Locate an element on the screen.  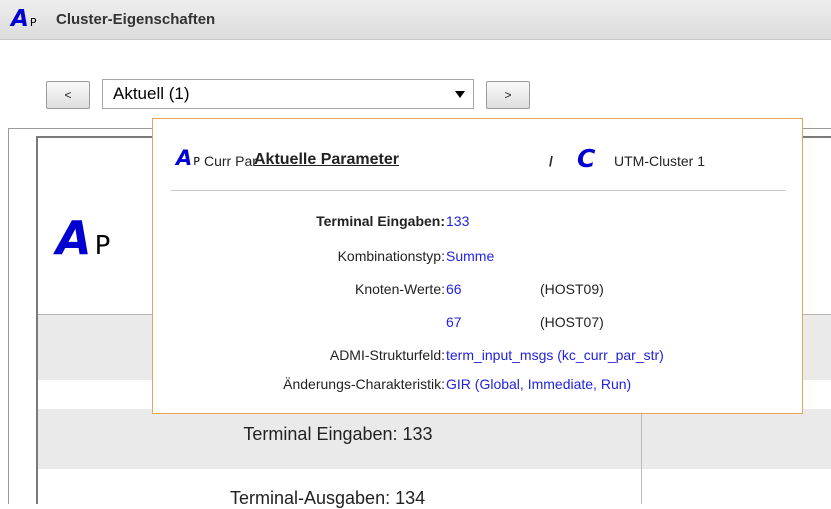
label-knoten-werte: Knoten-Werte: is located at coordinates (399, 289).